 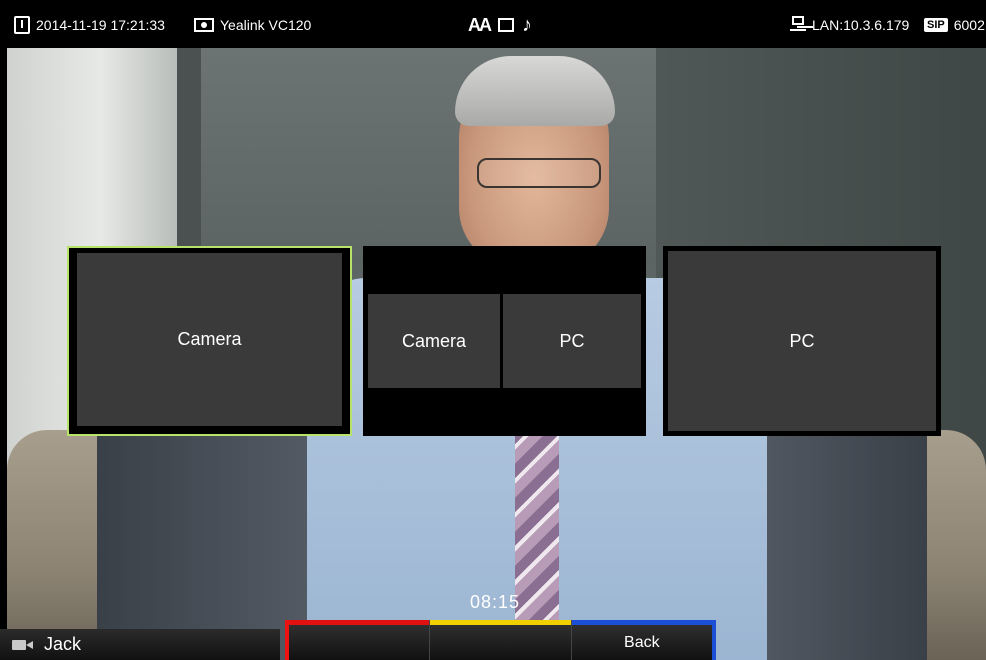 I want to click on layout-option-camera: Camera, so click(x=209, y=341).